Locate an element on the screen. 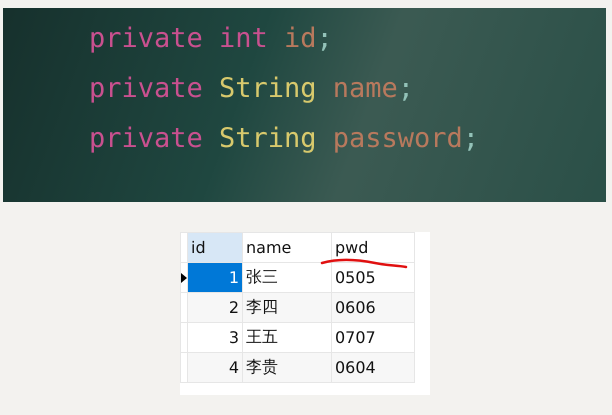  code-line: private int id; is located at coordinates (211, 39).